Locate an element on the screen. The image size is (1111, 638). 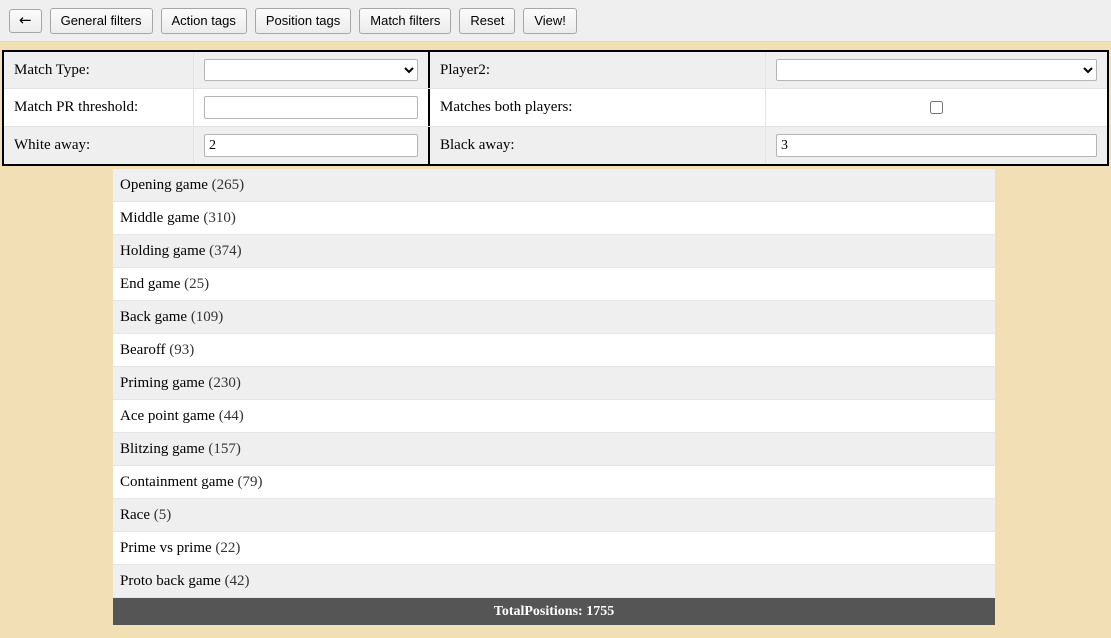
list-item: Bearoff (93) is located at coordinates (554, 350).